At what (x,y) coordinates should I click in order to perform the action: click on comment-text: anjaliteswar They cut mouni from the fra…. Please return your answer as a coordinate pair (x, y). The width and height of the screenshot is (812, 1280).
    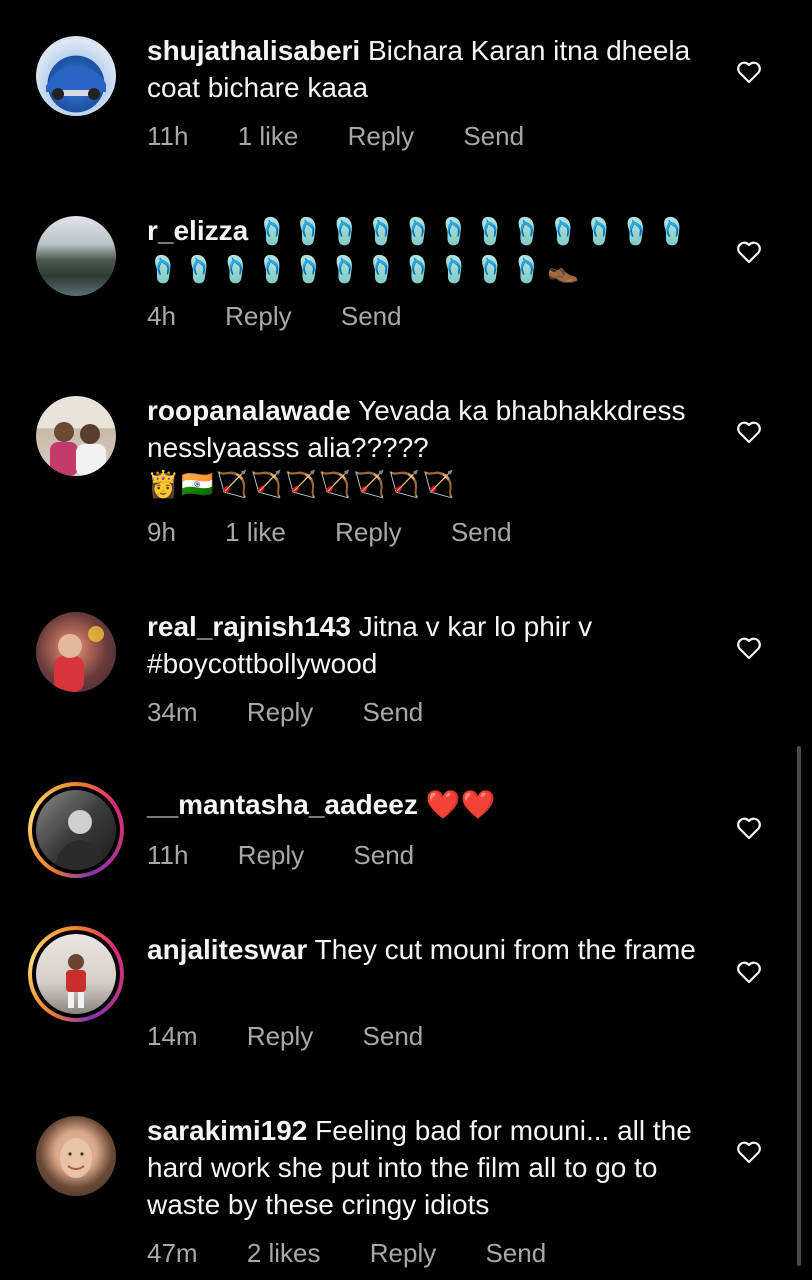
    Looking at the image, I should click on (427, 949).